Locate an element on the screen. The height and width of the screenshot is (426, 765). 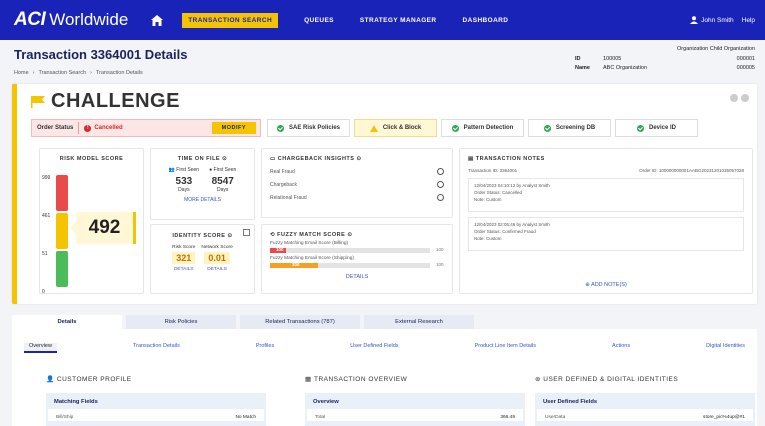
risk-score-label: Risk Score is located at coordinates (184, 247).